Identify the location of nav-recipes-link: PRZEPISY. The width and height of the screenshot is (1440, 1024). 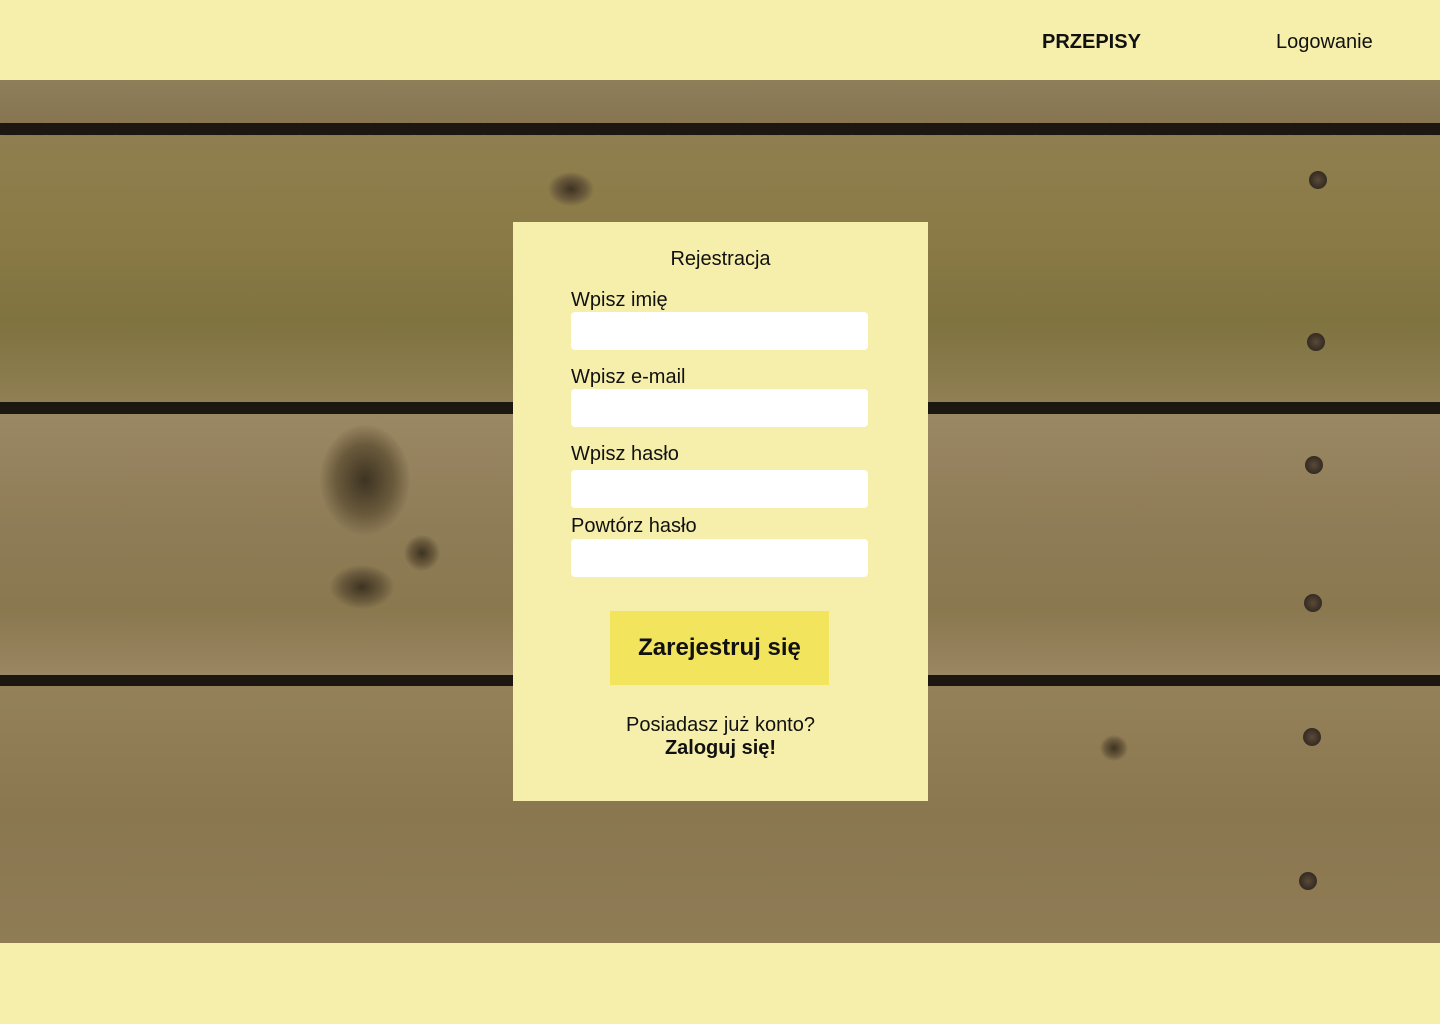
(1091, 42).